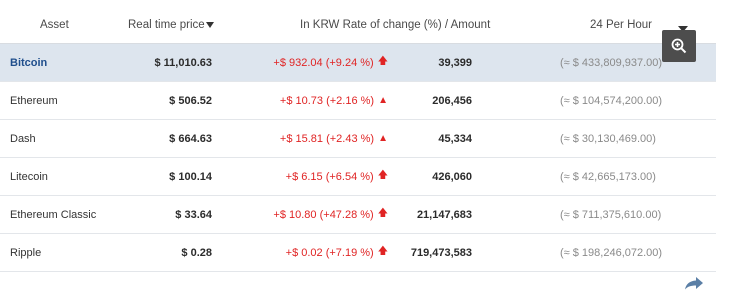  I want to click on amount-value: 426,060, so click(452, 176).